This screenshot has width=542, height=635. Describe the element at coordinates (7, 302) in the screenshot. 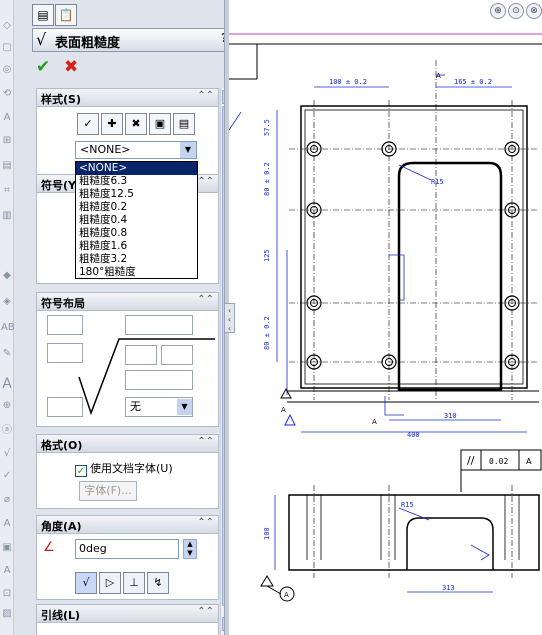

I see `tool-icon: ◈` at that location.